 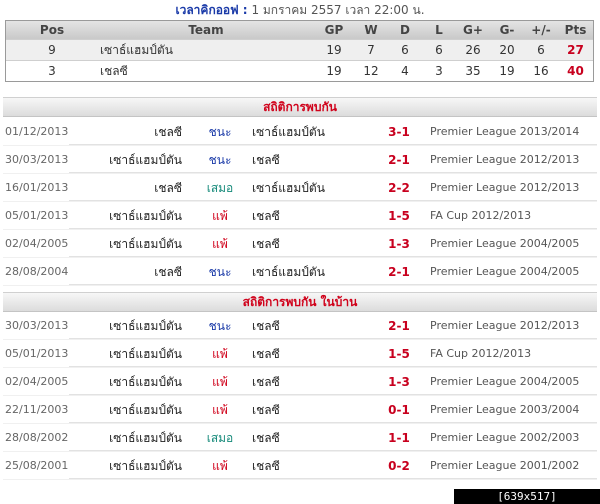 What do you see at coordinates (575, 30) in the screenshot?
I see `header-pts: Pts` at bounding box center [575, 30].